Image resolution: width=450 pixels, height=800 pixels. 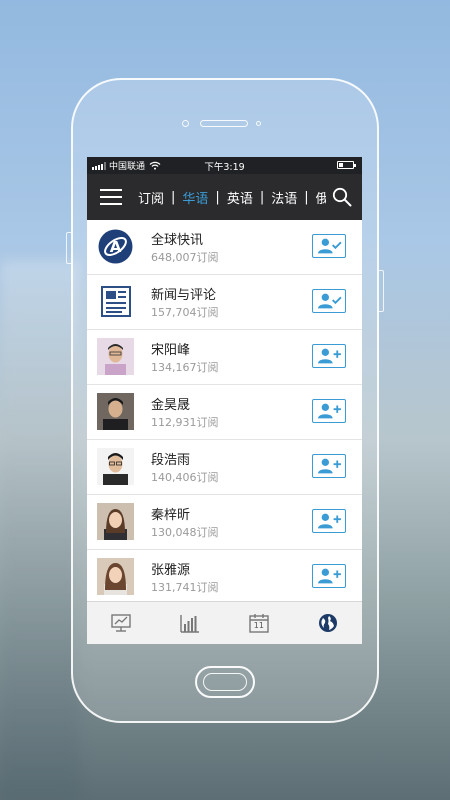 I want to click on phone-power-button, so click(x=381, y=291).